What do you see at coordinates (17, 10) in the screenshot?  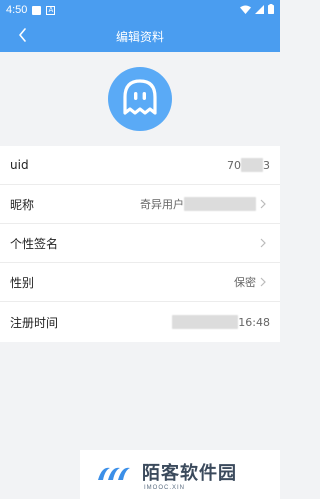 I see `status-time: 4:50` at bounding box center [17, 10].